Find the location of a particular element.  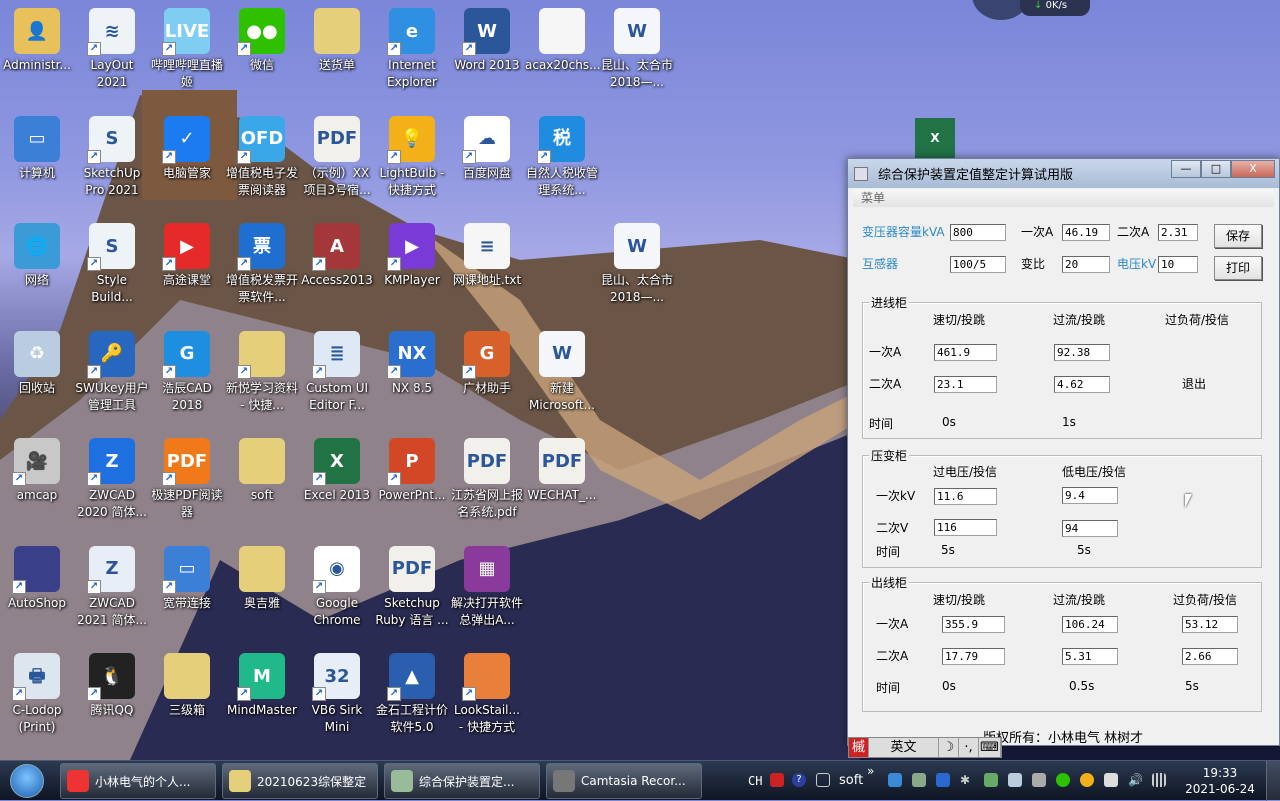

desktop-icon: 🖶 ↗ C-Lodop (Print) is located at coordinates (37, 694).